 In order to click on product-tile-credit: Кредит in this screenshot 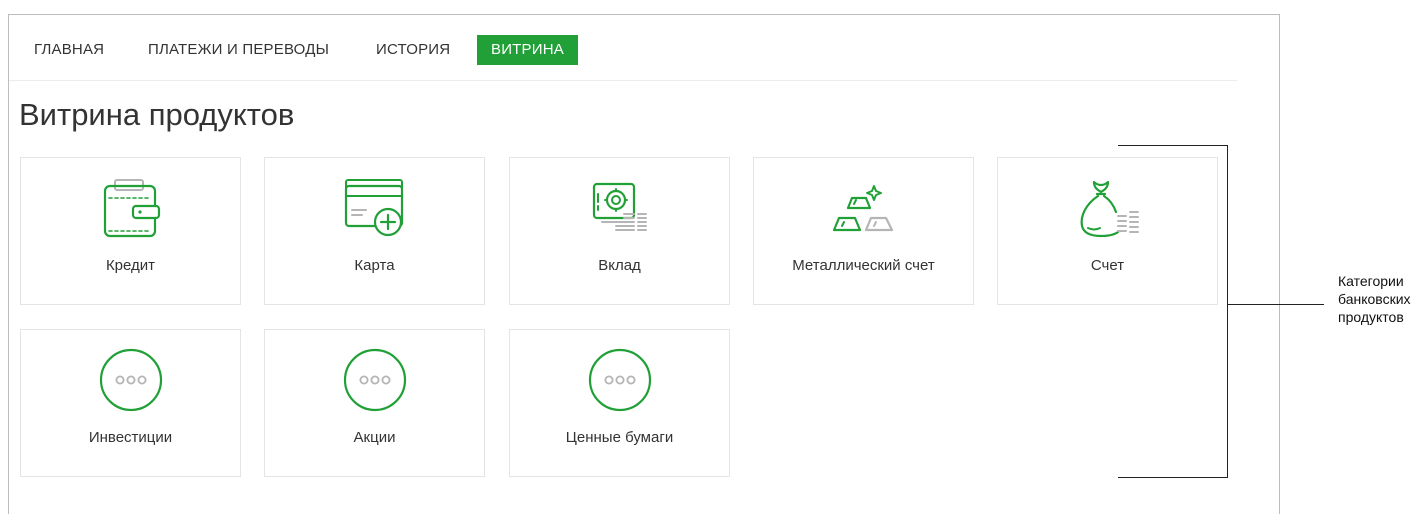, I will do `click(130, 231)`.